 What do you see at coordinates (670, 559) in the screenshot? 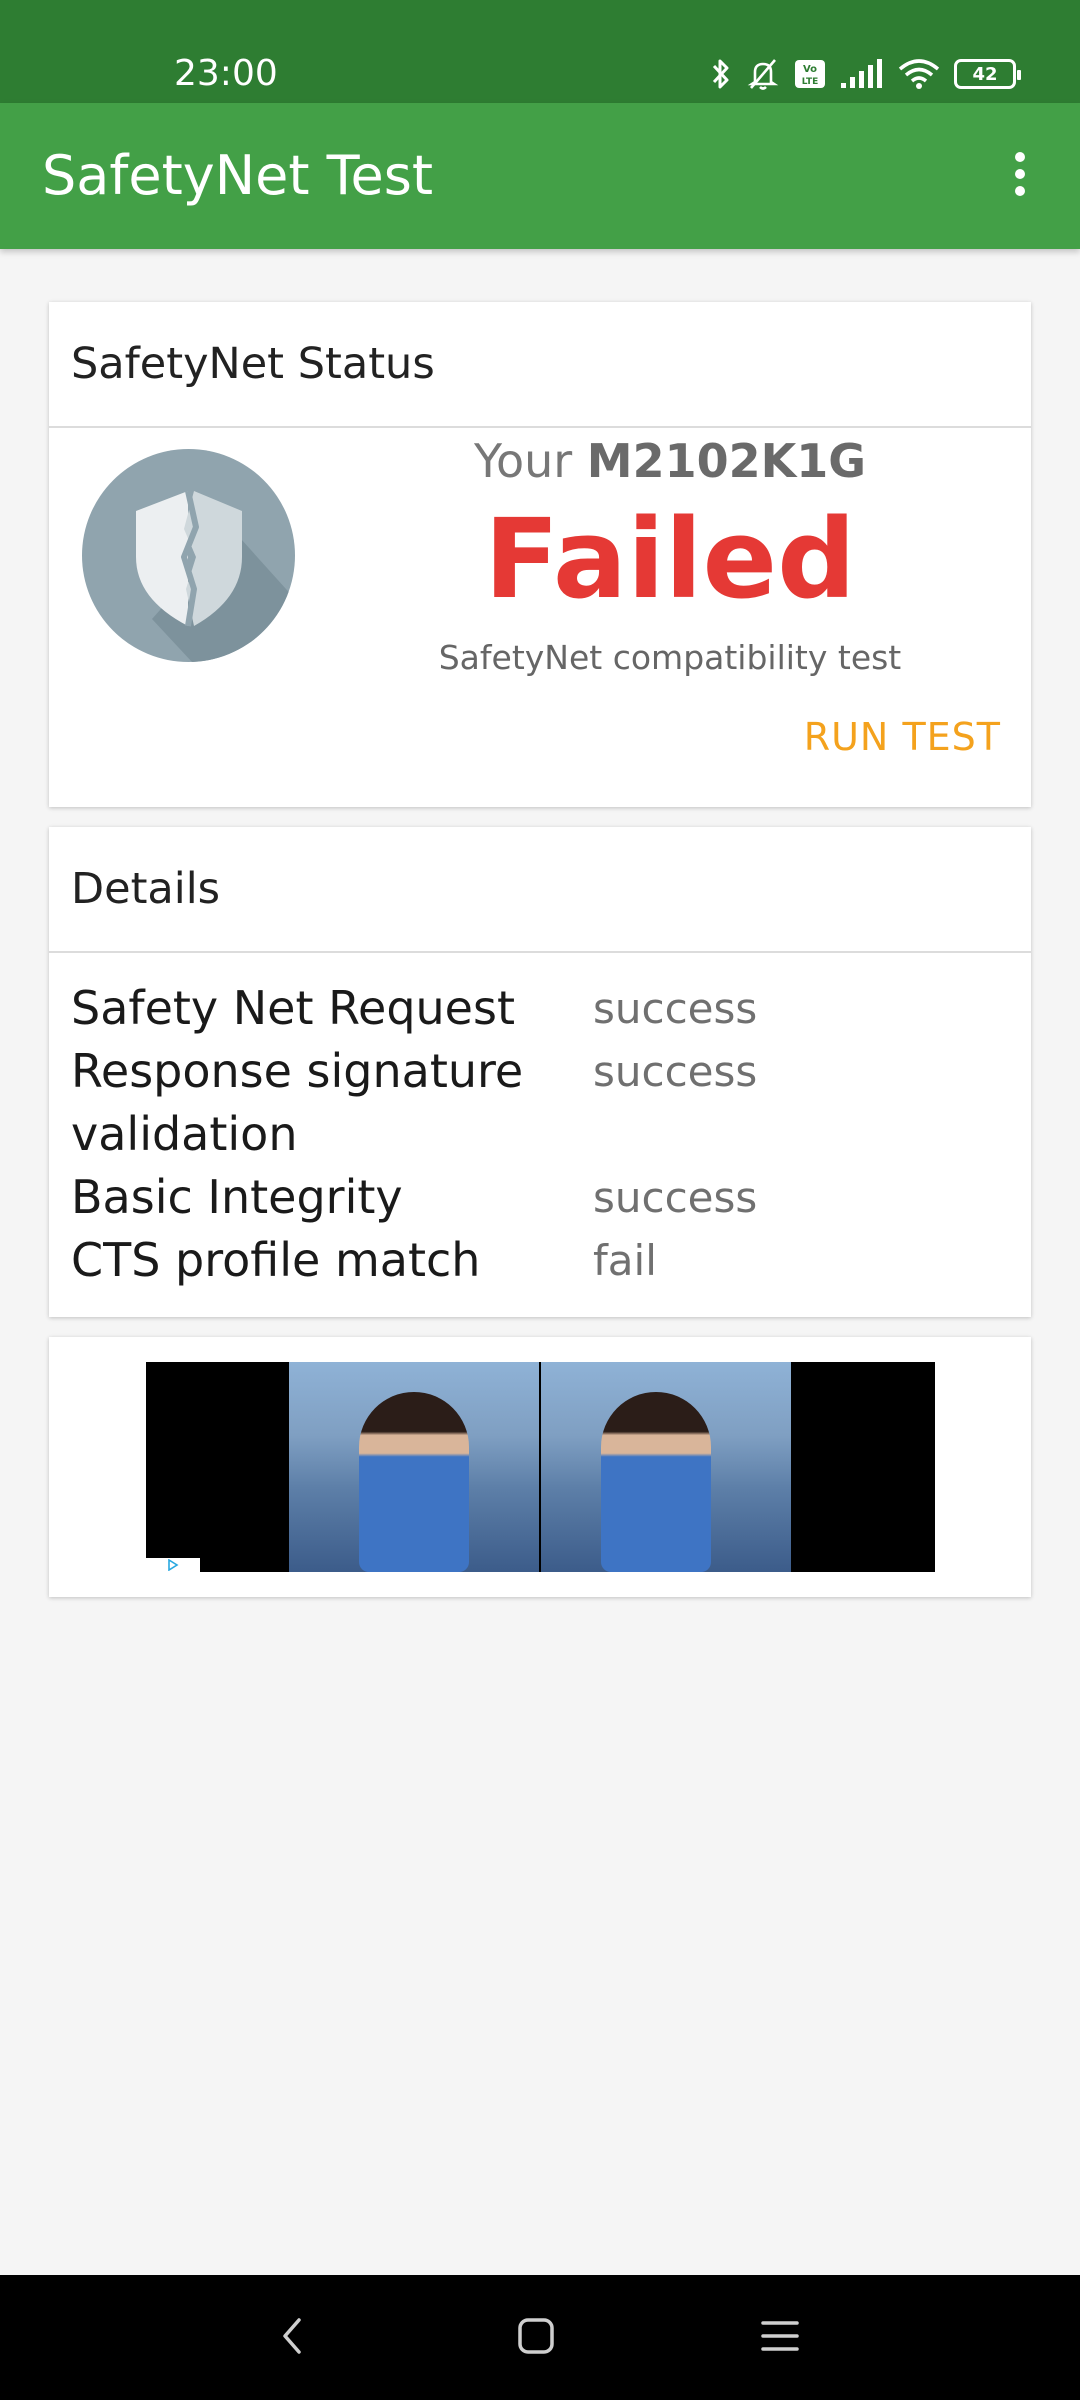
I see `test-result: Failed` at bounding box center [670, 559].